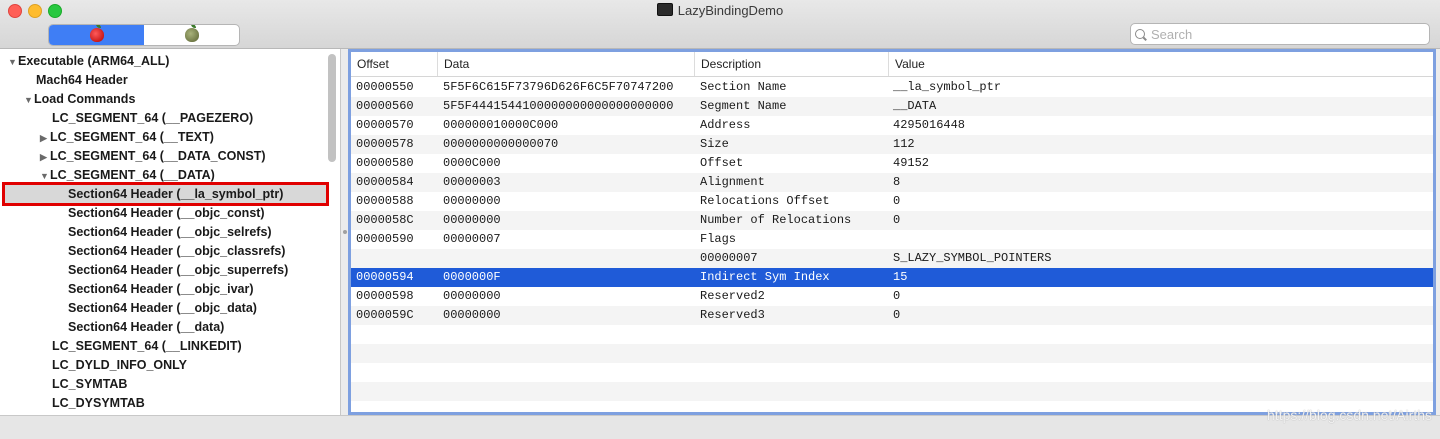 The image size is (1440, 439). I want to click on search-input, so click(1286, 34).